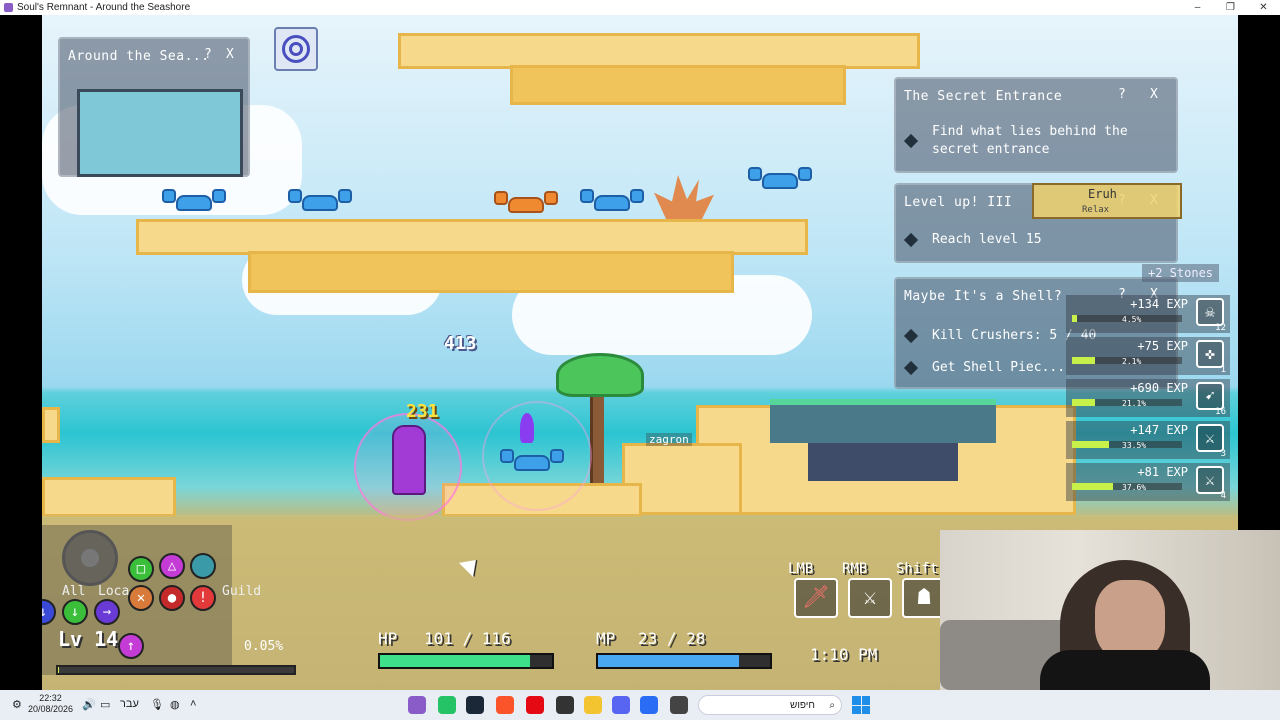 This screenshot has height=720, width=1280. What do you see at coordinates (157, 704) in the screenshot?
I see `microphone-icon: 🎙` at bounding box center [157, 704].